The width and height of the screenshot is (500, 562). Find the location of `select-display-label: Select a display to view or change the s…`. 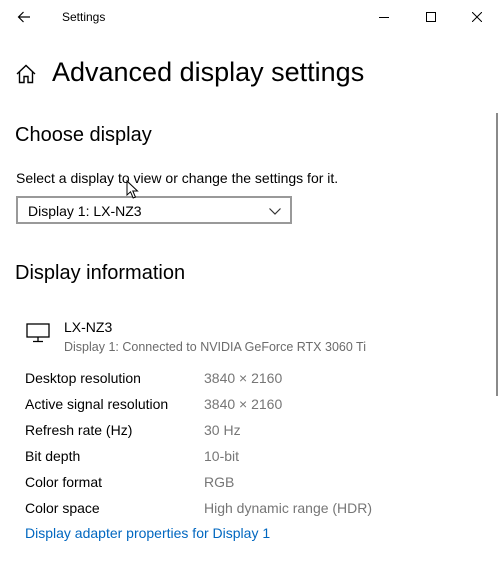

select-display-label: Select a display to view or change the s… is located at coordinates (177, 178).